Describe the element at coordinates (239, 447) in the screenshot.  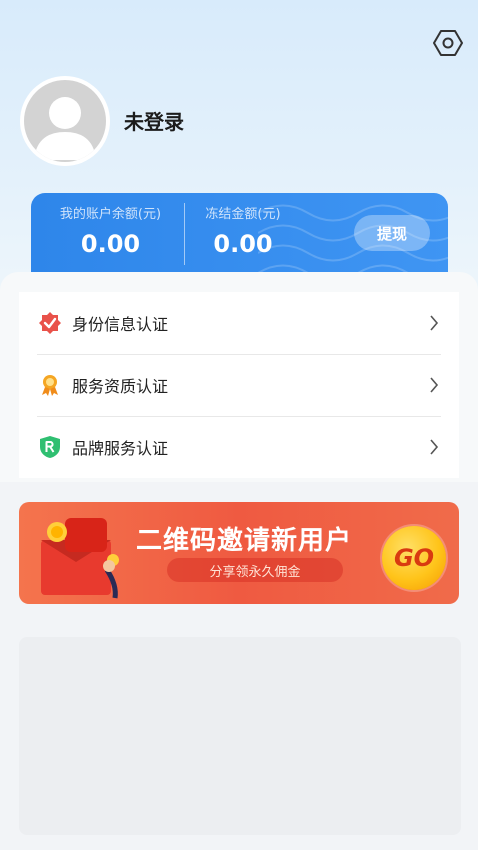
I see `brand-certification-item: 品牌服务认证` at that location.